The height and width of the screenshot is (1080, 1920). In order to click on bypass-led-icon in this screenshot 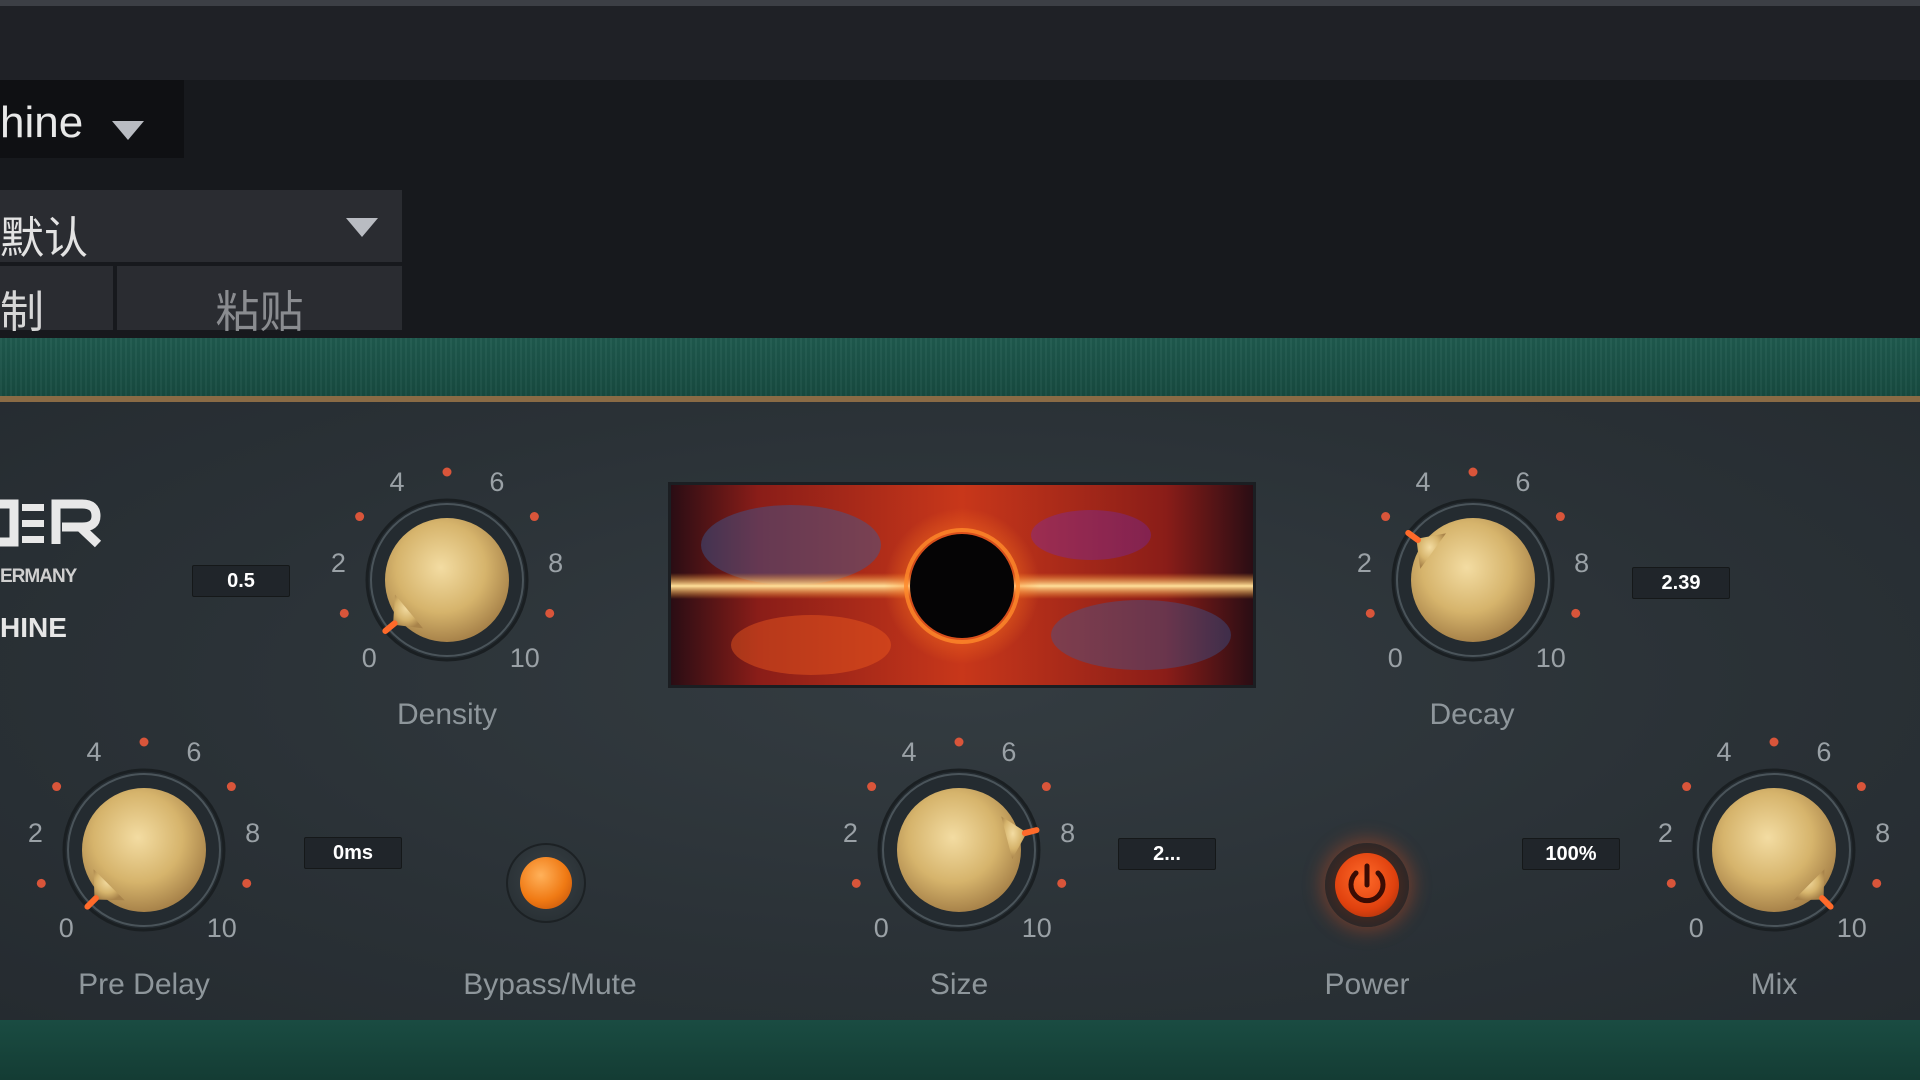, I will do `click(546, 883)`.